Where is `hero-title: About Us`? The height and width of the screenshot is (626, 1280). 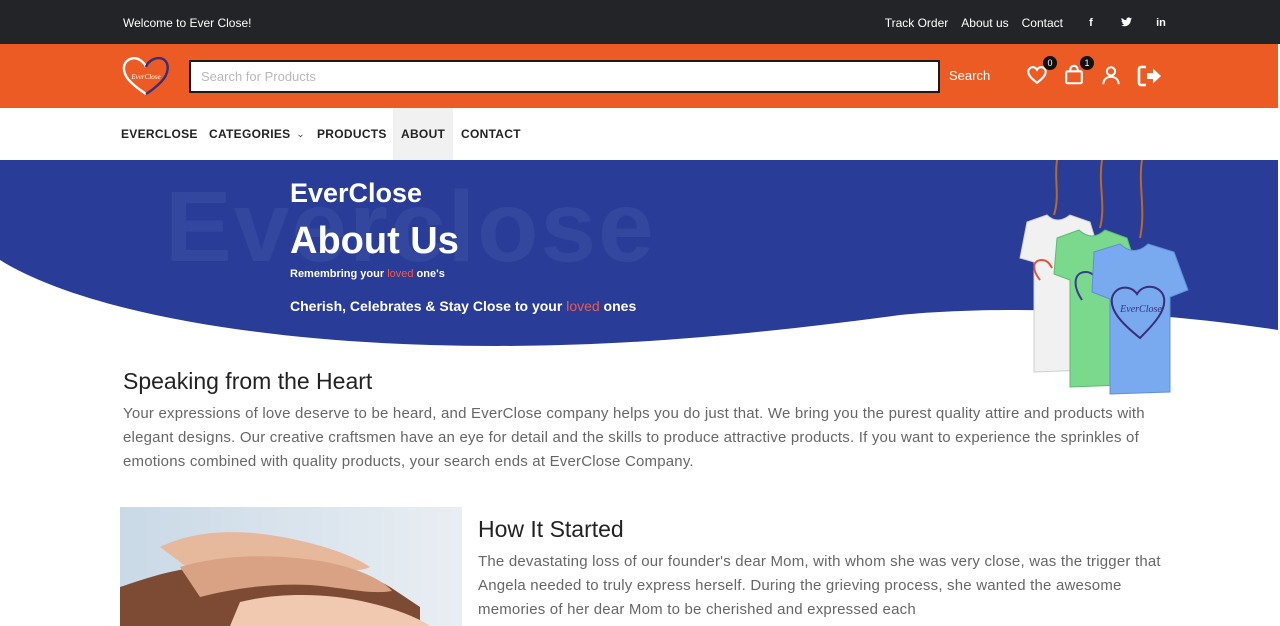 hero-title: About Us is located at coordinates (374, 241).